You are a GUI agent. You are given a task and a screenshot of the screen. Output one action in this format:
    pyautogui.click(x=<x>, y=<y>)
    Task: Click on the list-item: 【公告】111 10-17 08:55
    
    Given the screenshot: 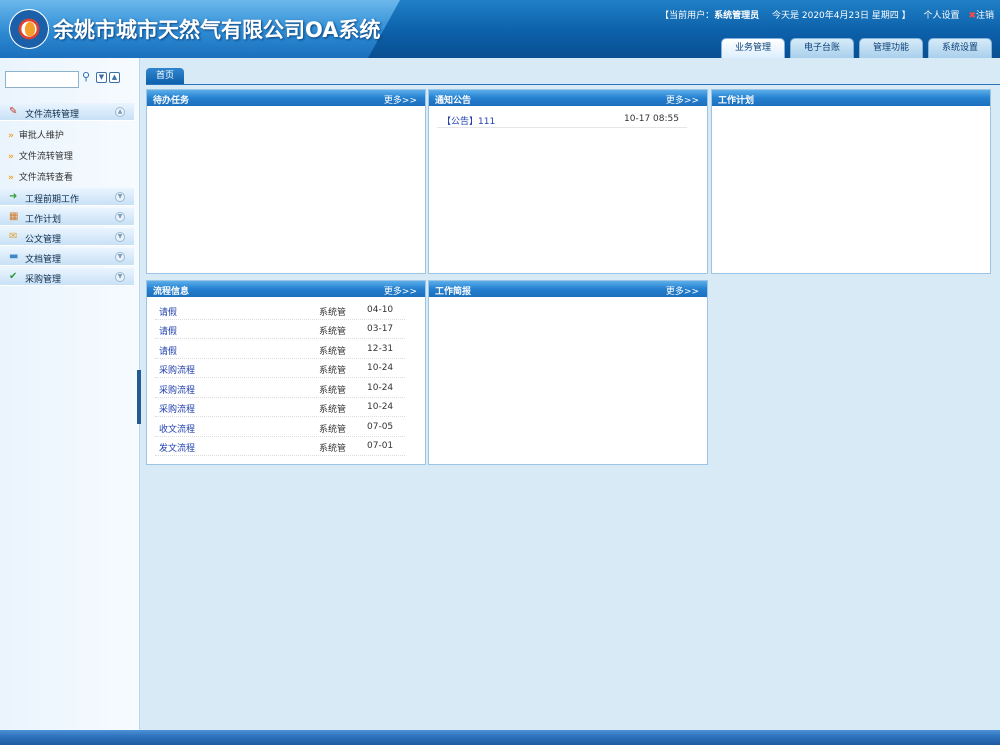 What is the action you would take?
    pyautogui.click(x=562, y=120)
    